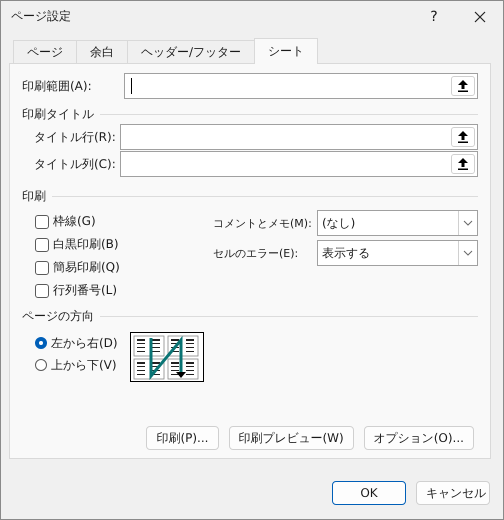 This screenshot has width=504, height=520. Describe the element at coordinates (34, 196) in the screenshot. I see `section-heading: 印刷` at that location.